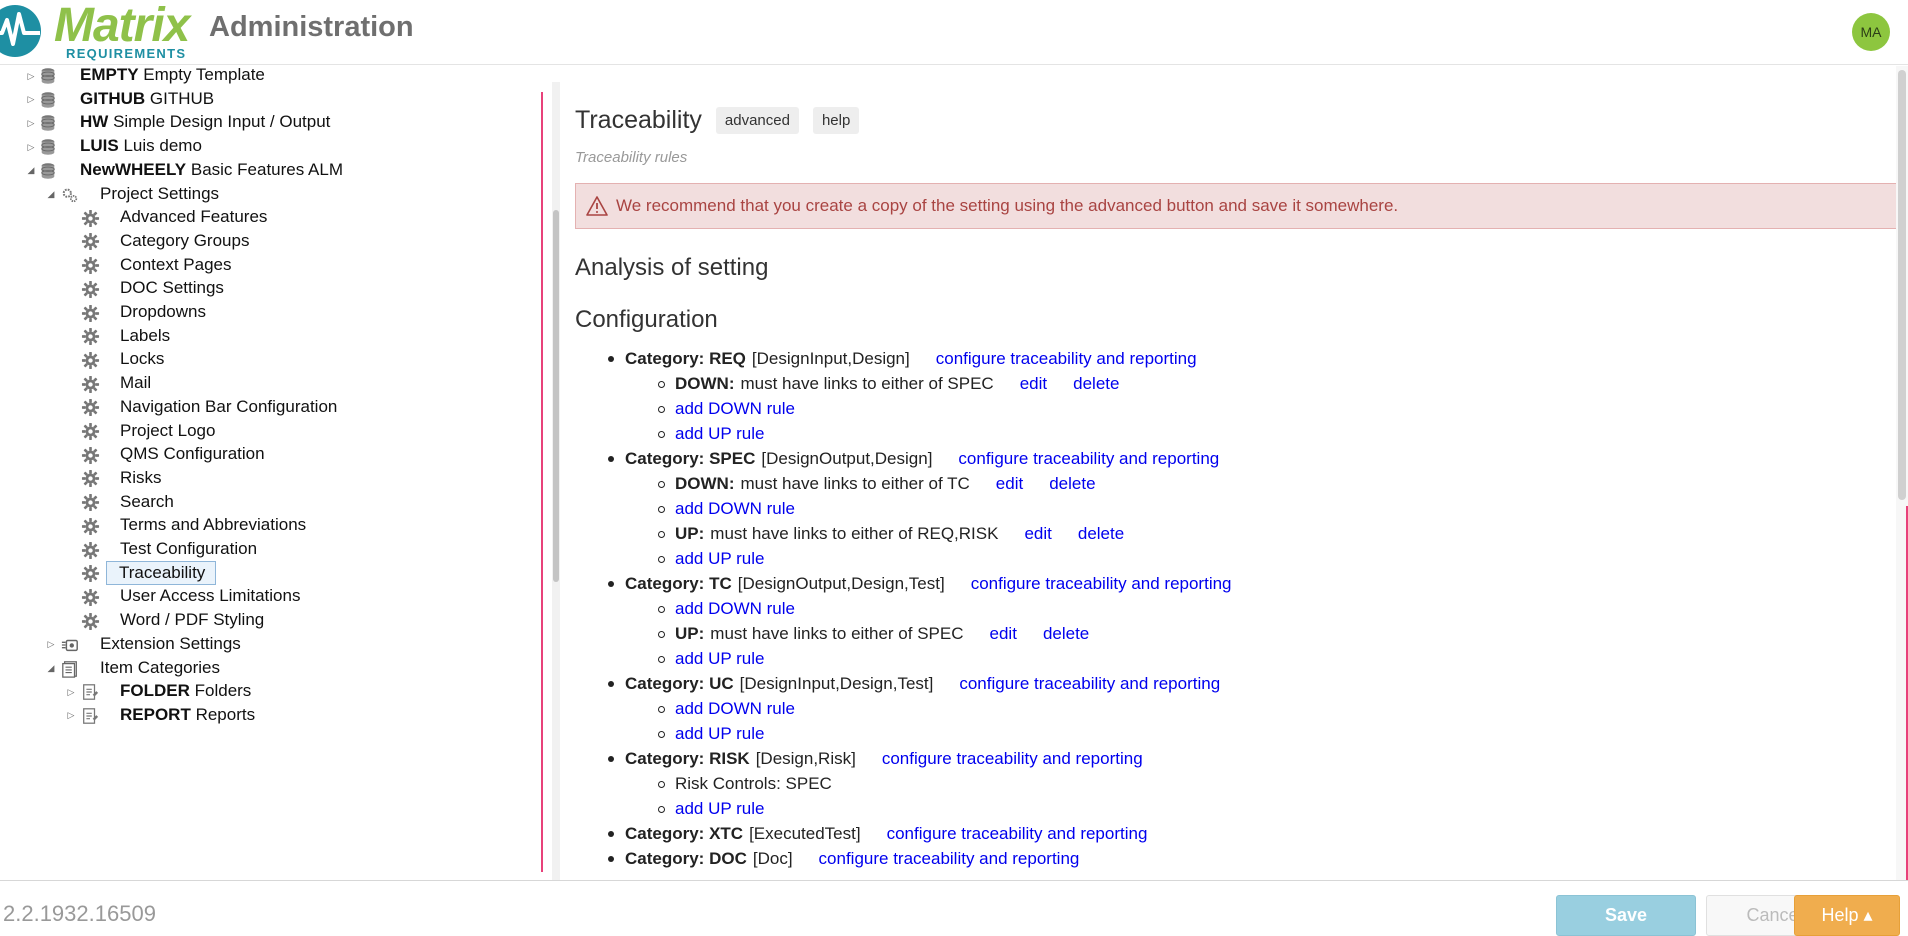 This screenshot has height=936, width=1908. I want to click on tree-folder-label: Project Settings, so click(160, 193).